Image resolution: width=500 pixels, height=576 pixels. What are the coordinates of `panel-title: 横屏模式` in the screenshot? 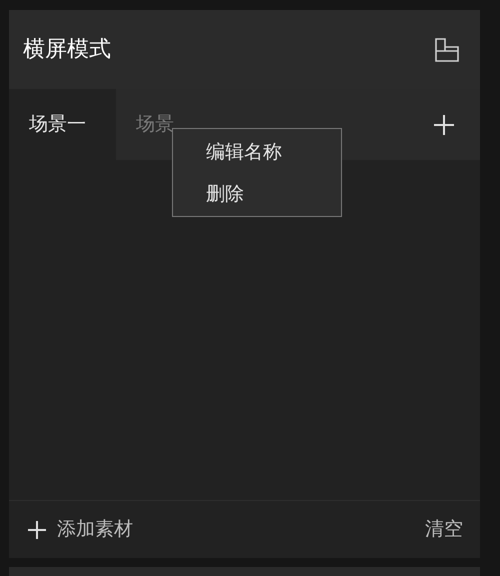 It's located at (67, 50).